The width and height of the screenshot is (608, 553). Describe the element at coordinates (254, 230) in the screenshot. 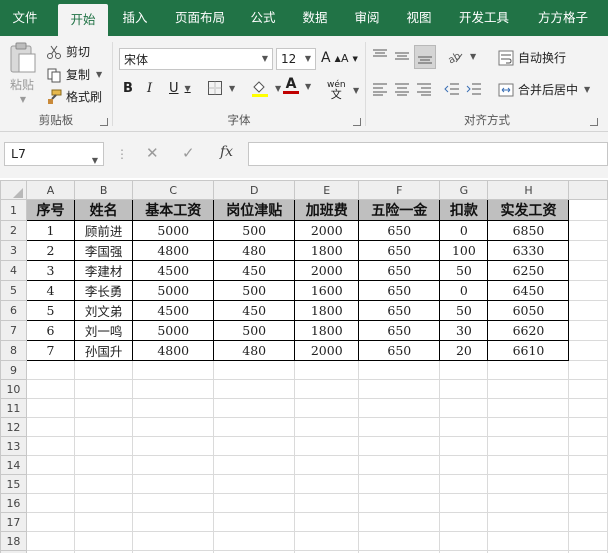

I see `data-cell: 500` at that location.